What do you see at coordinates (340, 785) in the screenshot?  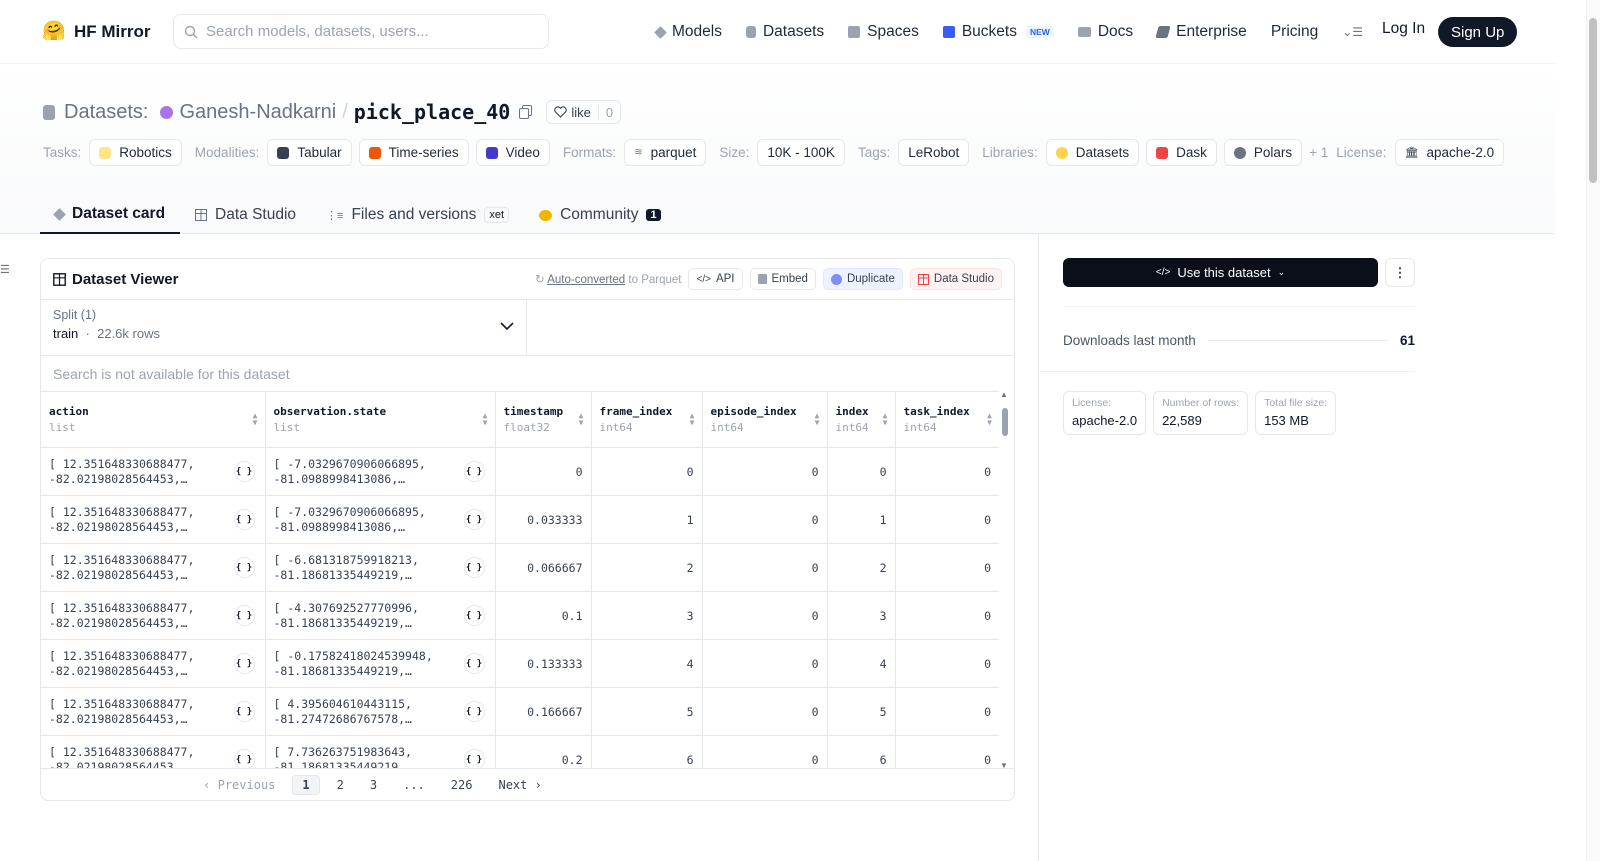 I see `pager-page-2: 2` at bounding box center [340, 785].